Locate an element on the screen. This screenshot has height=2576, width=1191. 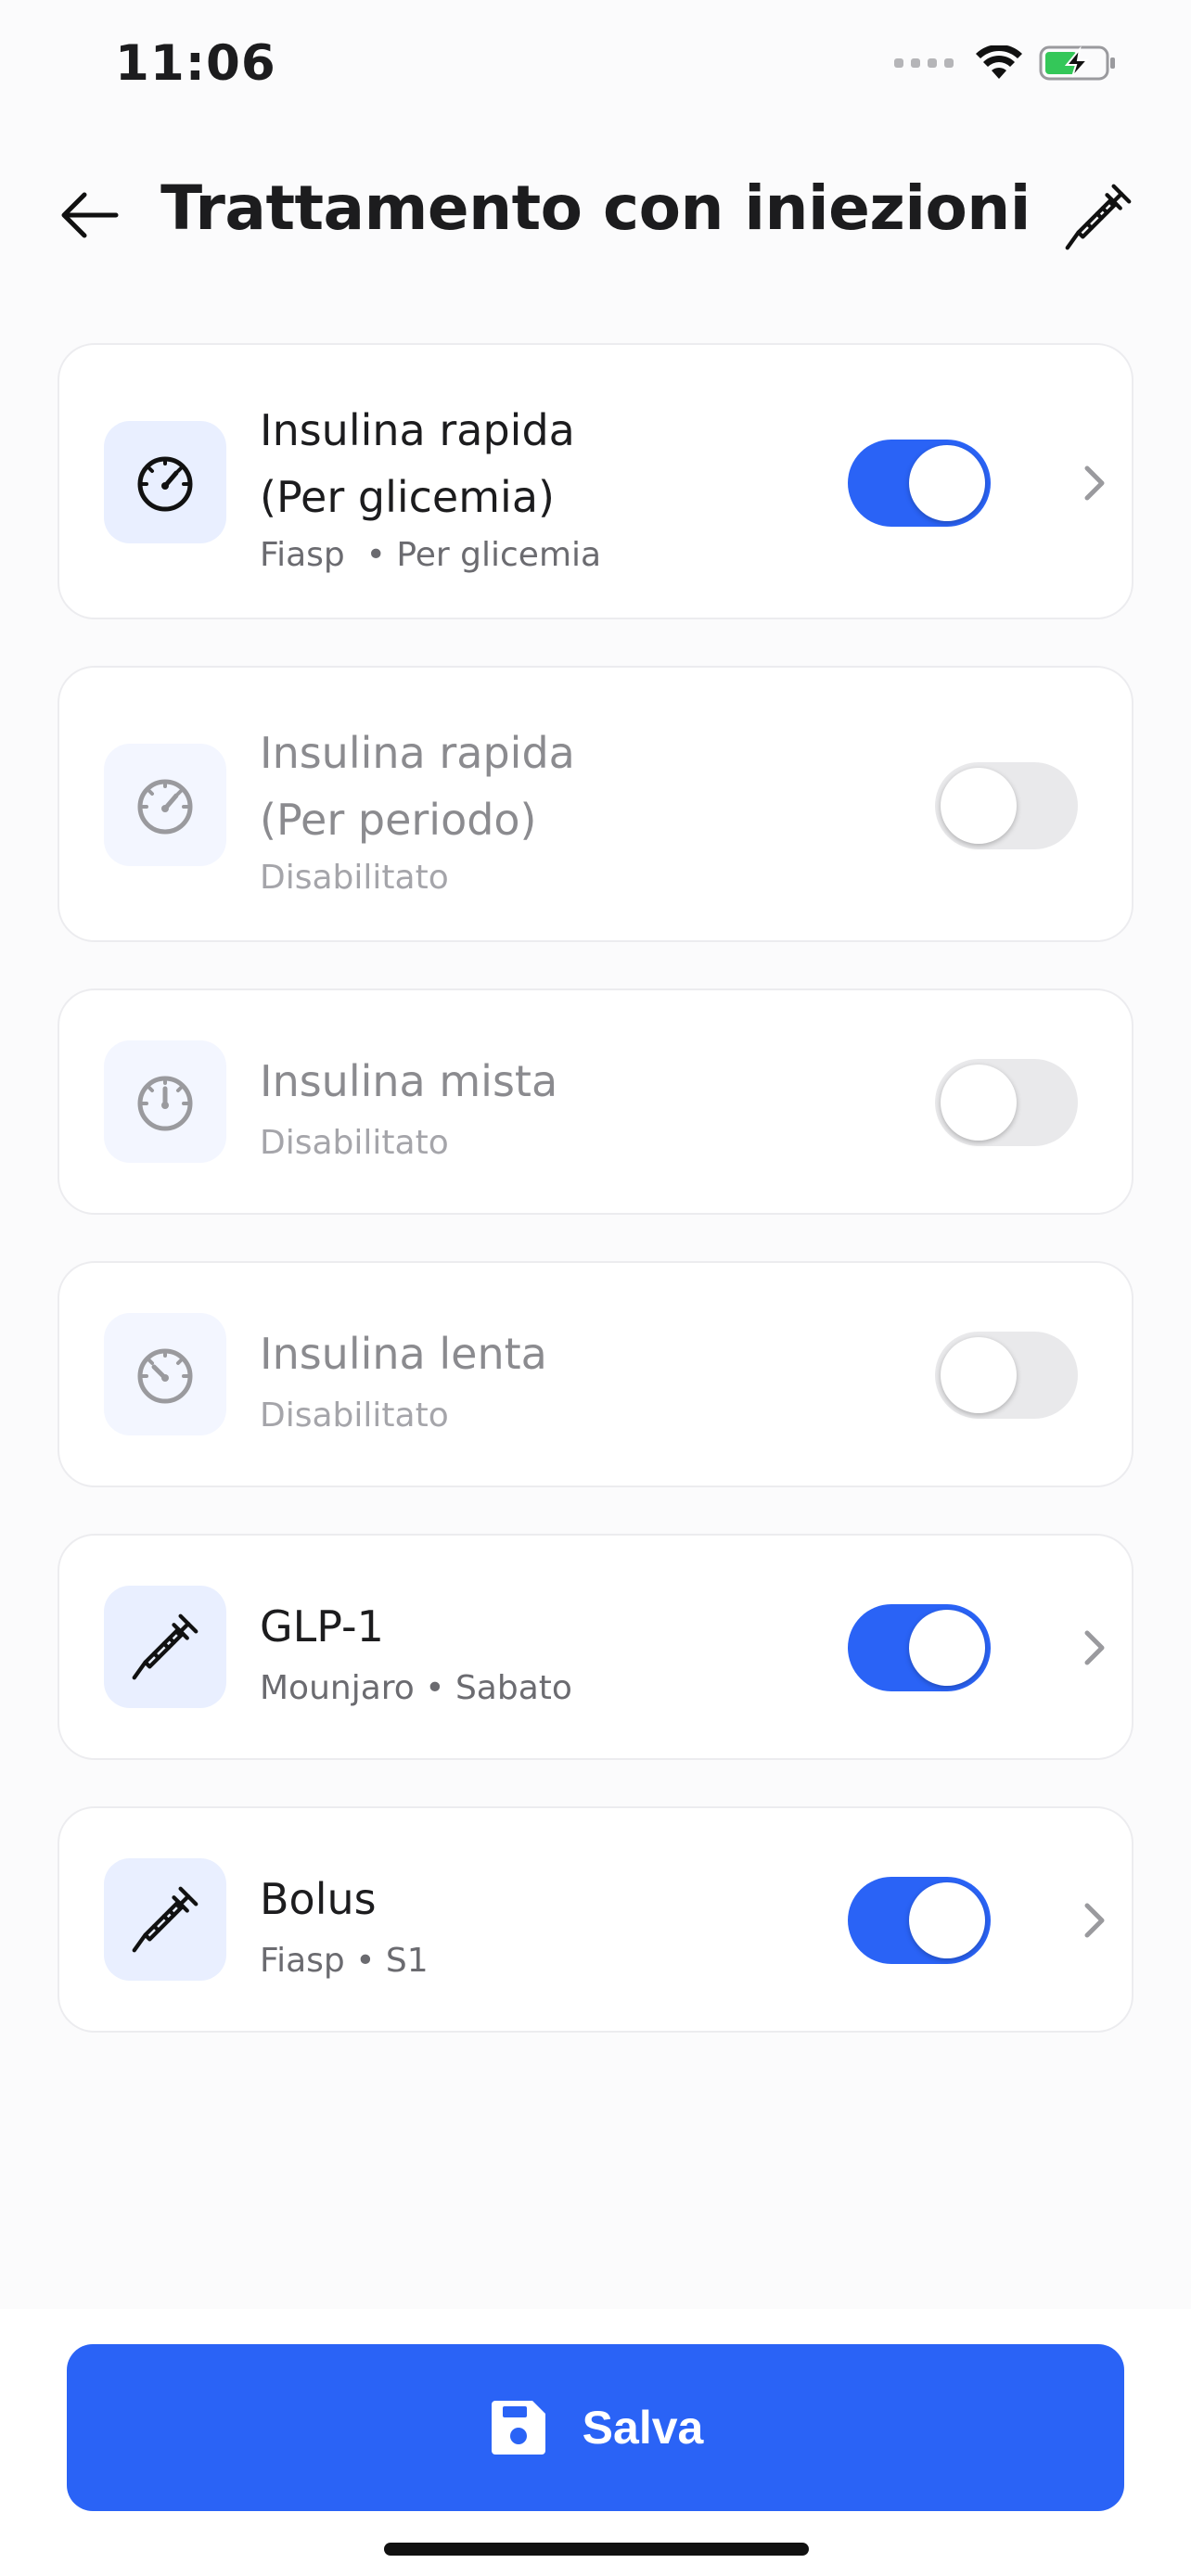
save-button: Salva is located at coordinates (595, 2427).